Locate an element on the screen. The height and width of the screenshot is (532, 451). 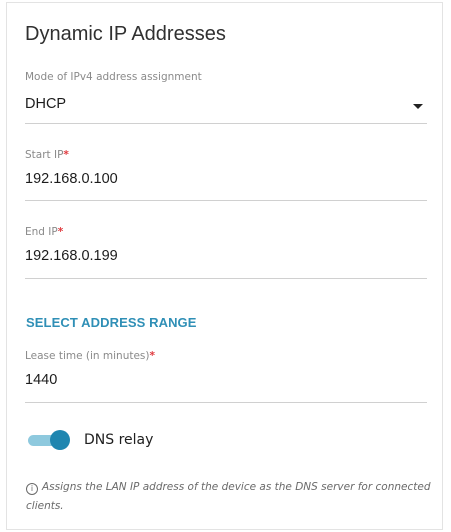
dns-relay-label: DNS relay is located at coordinates (119, 440).